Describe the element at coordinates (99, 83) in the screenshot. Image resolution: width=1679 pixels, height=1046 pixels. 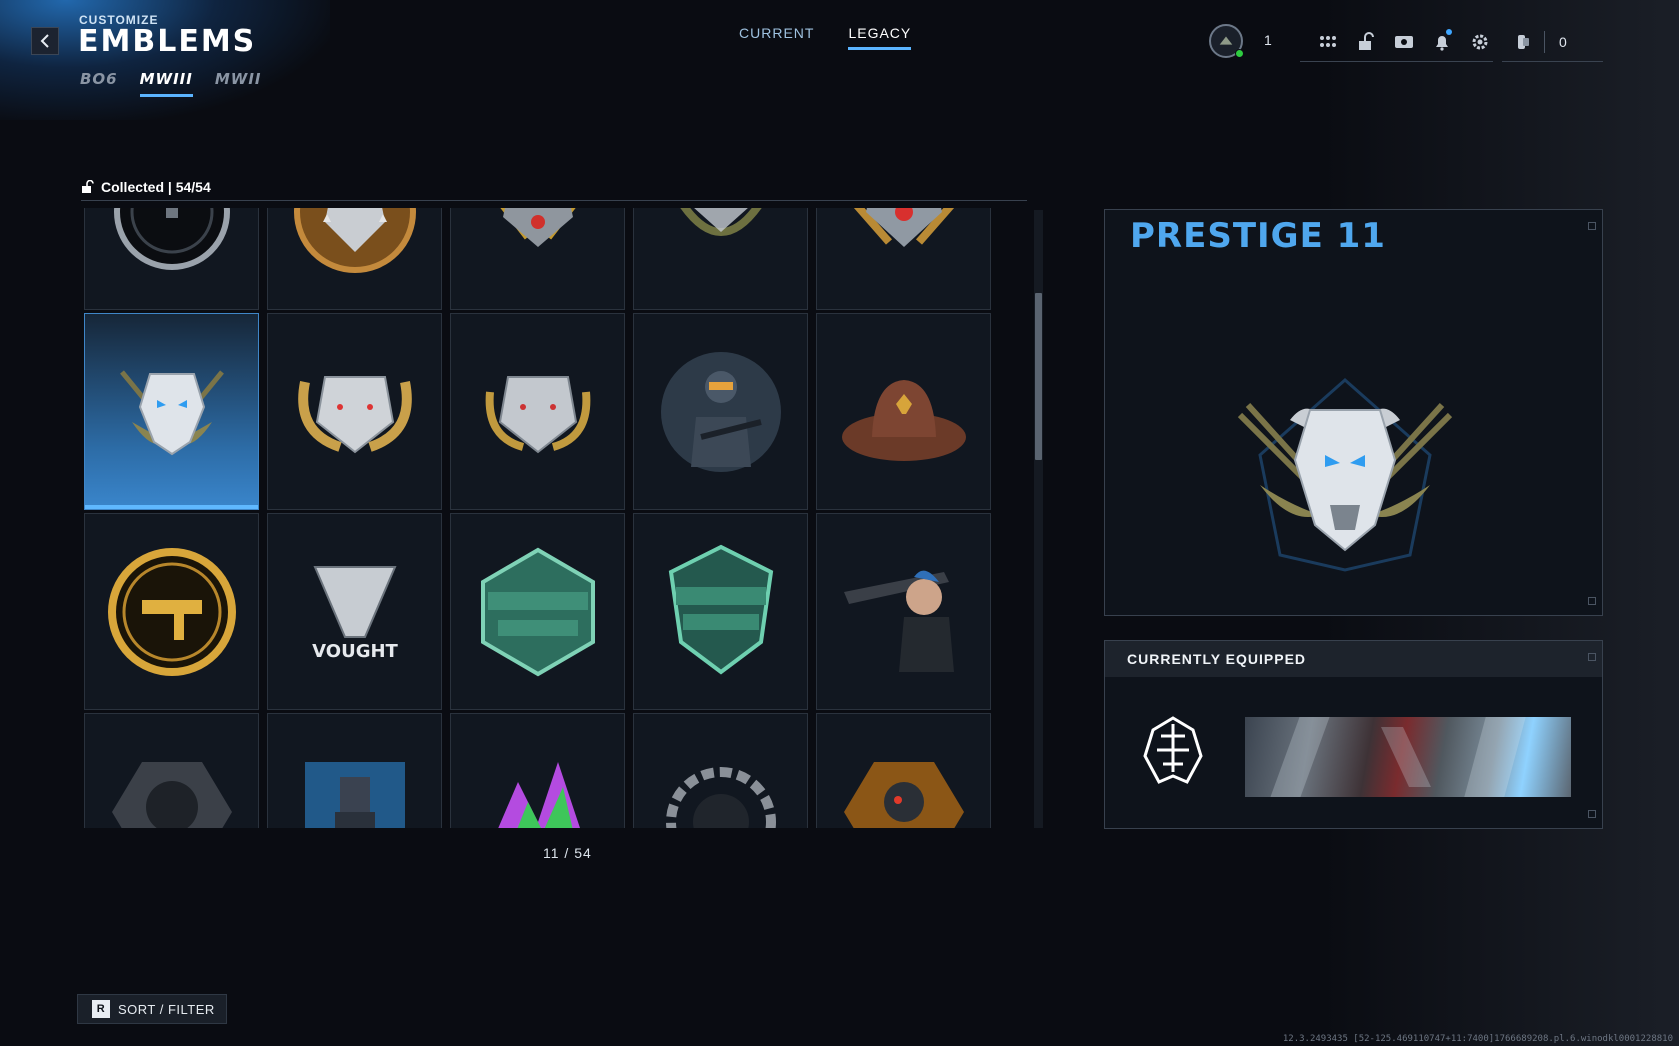
I see `tab-bo6: BO6` at that location.